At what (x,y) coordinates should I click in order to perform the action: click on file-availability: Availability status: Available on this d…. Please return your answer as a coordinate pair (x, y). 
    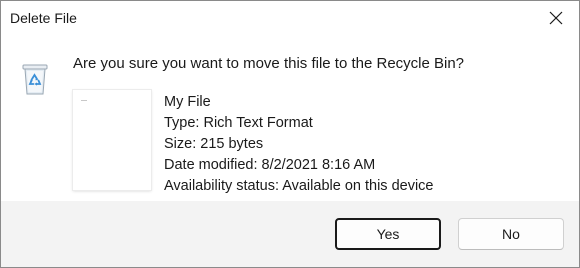
    Looking at the image, I should click on (299, 186).